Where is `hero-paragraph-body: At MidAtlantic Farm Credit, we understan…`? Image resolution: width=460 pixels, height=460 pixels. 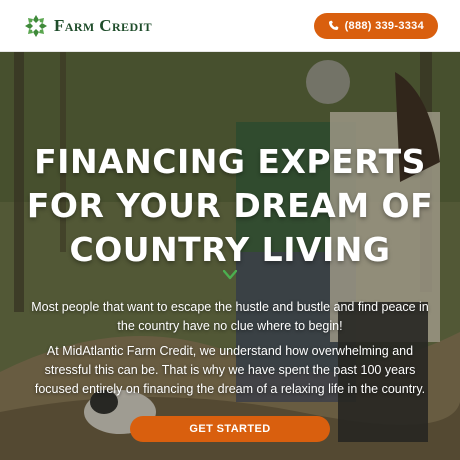
hero-paragraph-body: At MidAtlantic Farm Credit, we understan… is located at coordinates (230, 370).